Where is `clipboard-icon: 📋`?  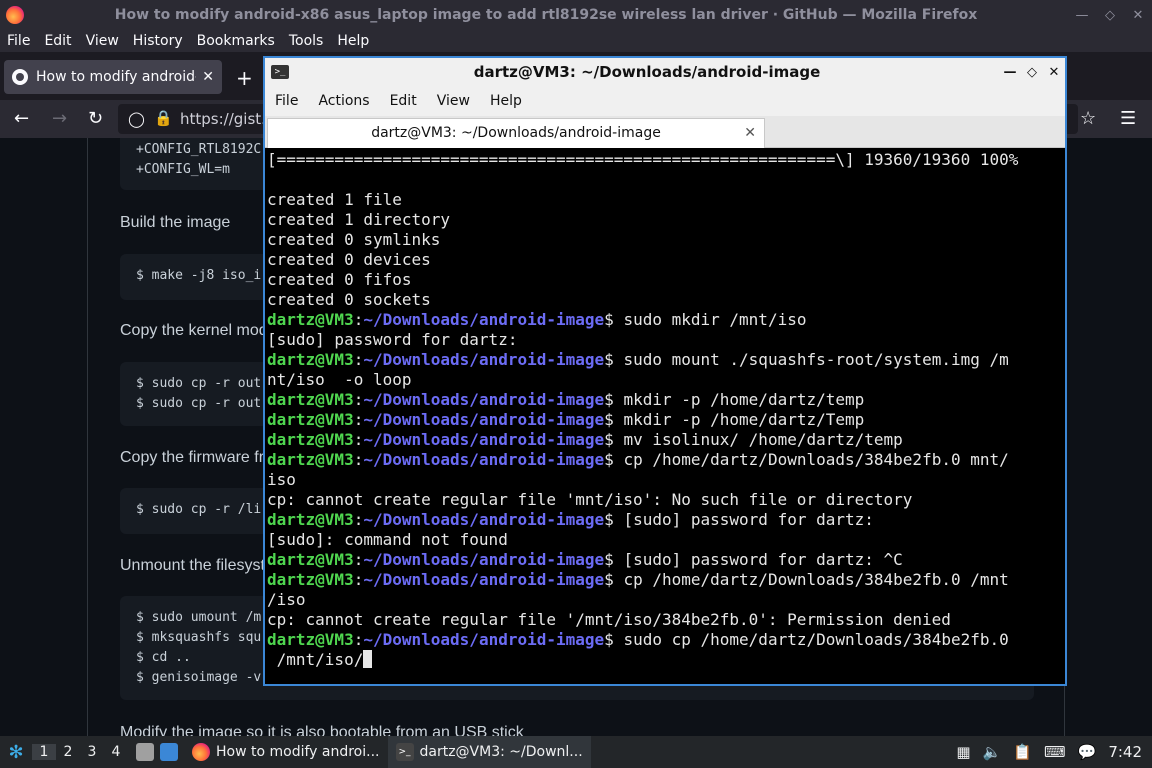
clipboard-icon: 📋 is located at coordinates (1022, 752).